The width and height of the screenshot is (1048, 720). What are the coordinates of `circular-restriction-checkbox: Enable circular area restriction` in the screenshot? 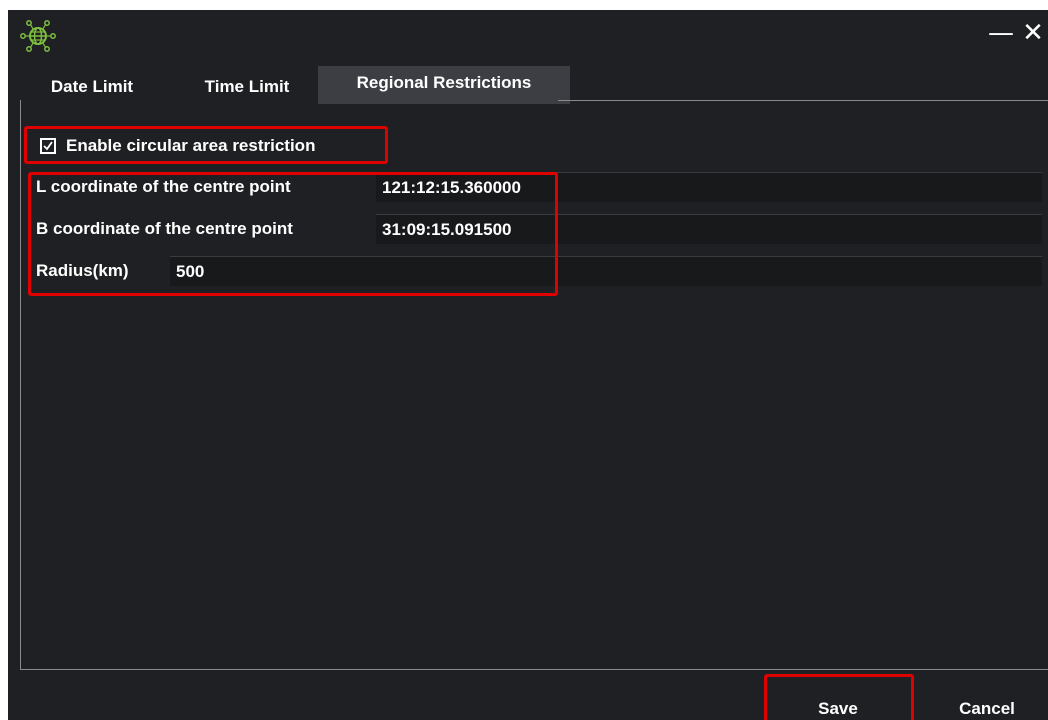 It's located at (174, 146).